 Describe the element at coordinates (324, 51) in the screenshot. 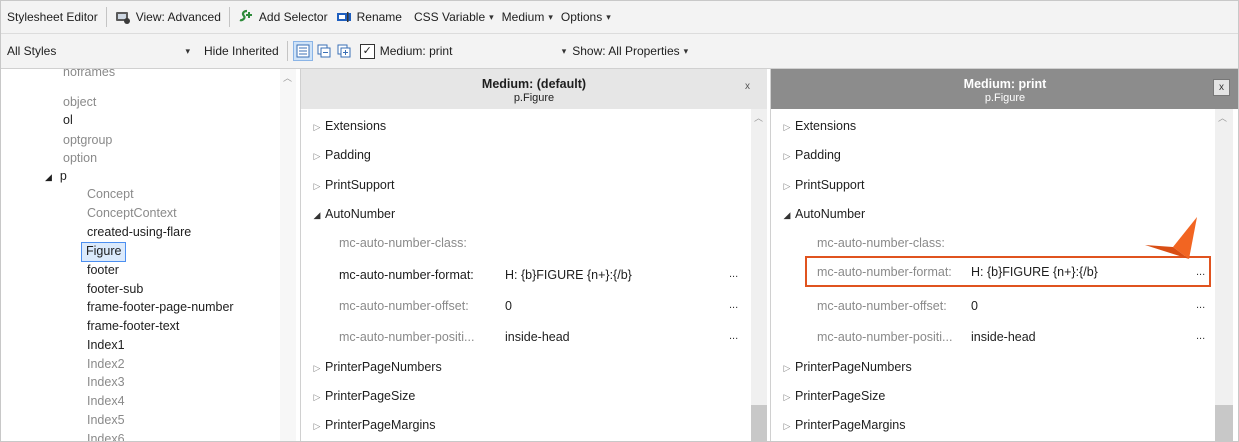

I see `collapse-all-icon` at that location.